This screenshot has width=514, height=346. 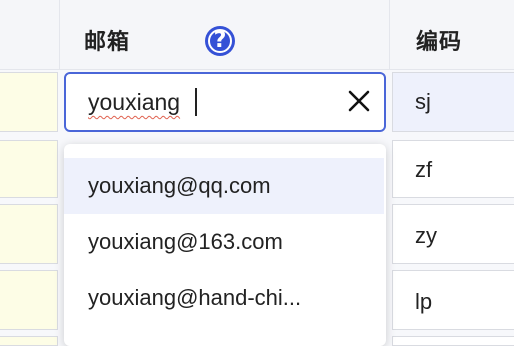 What do you see at coordinates (426, 235) in the screenshot?
I see `code-value: zy` at bounding box center [426, 235].